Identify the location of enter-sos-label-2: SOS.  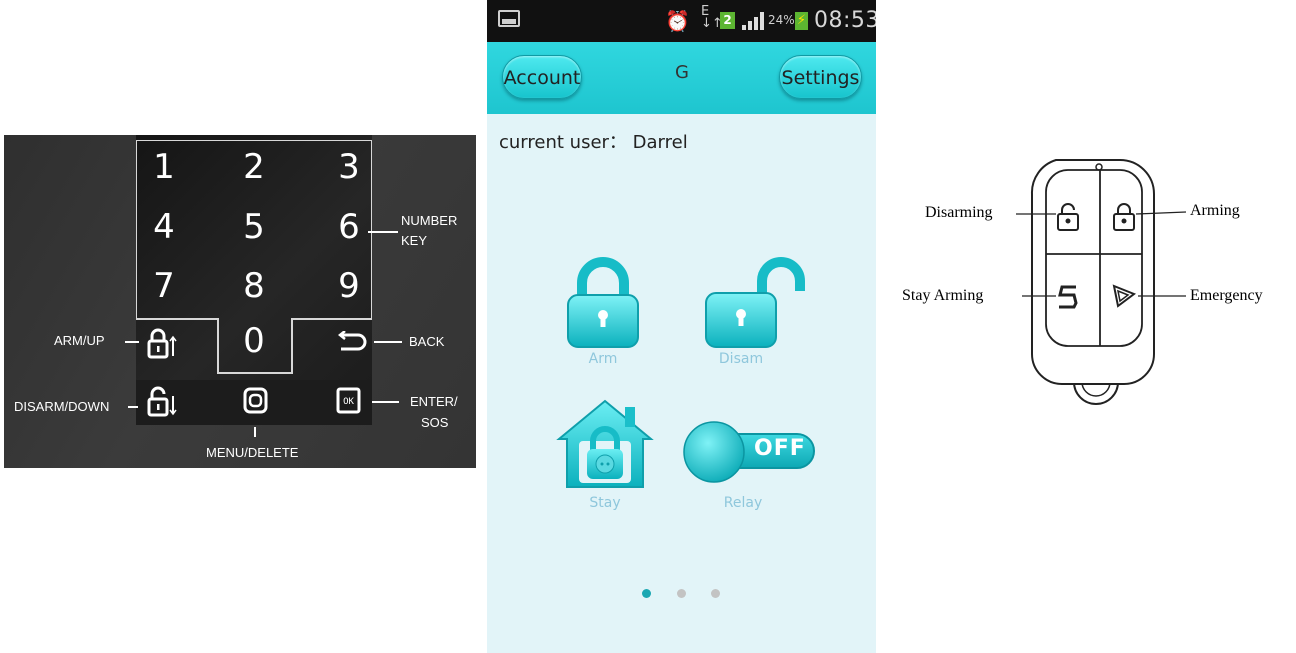
(435, 422).